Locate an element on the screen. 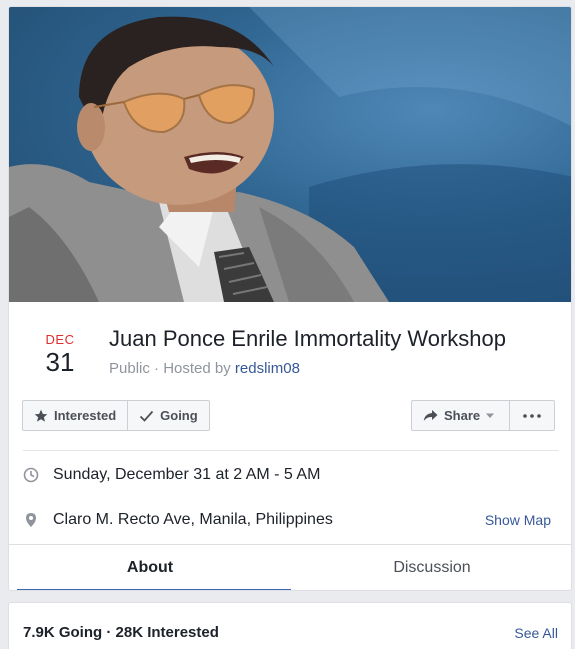 This screenshot has width=575, height=649. share-button-group: Share is located at coordinates (483, 415).